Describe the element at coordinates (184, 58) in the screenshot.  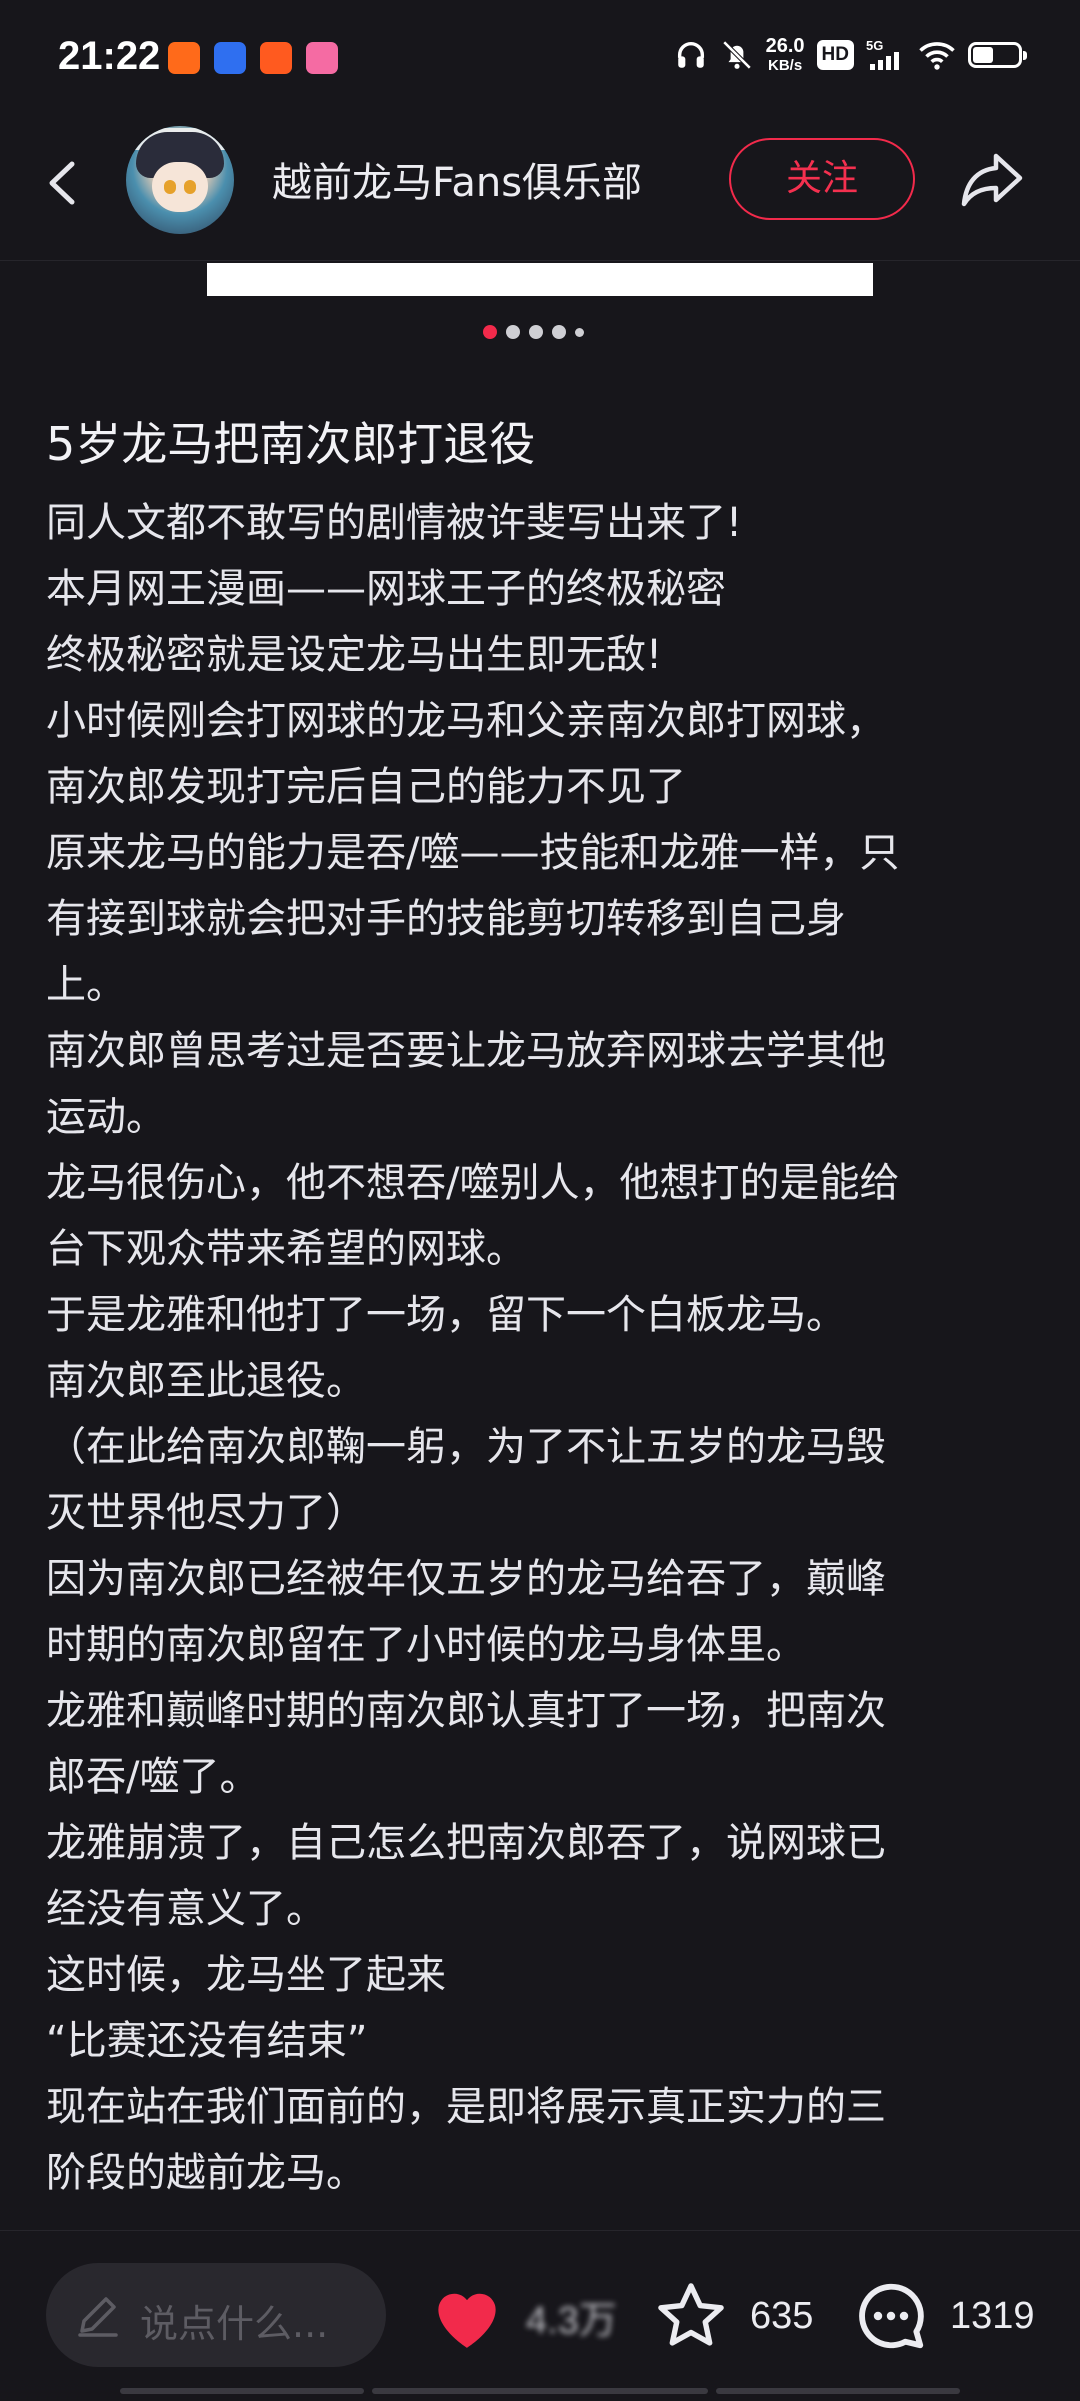
I see `taobao-app-icon` at that location.